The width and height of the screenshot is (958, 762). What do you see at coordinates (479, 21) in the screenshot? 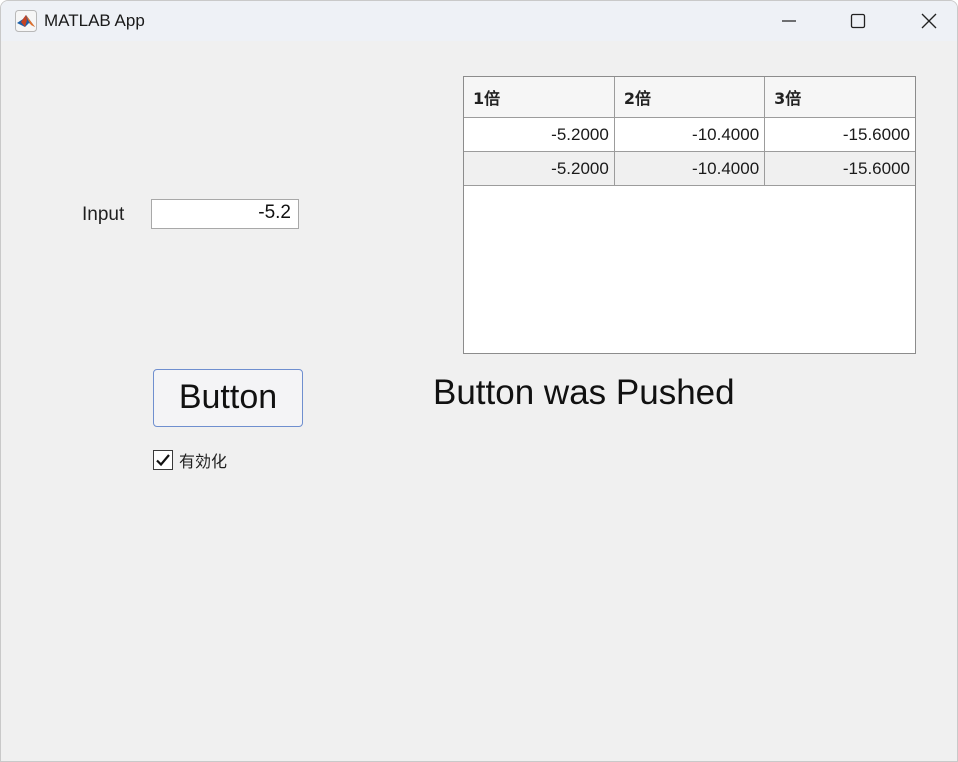
I see `title-bar: MATLAB App` at bounding box center [479, 21].